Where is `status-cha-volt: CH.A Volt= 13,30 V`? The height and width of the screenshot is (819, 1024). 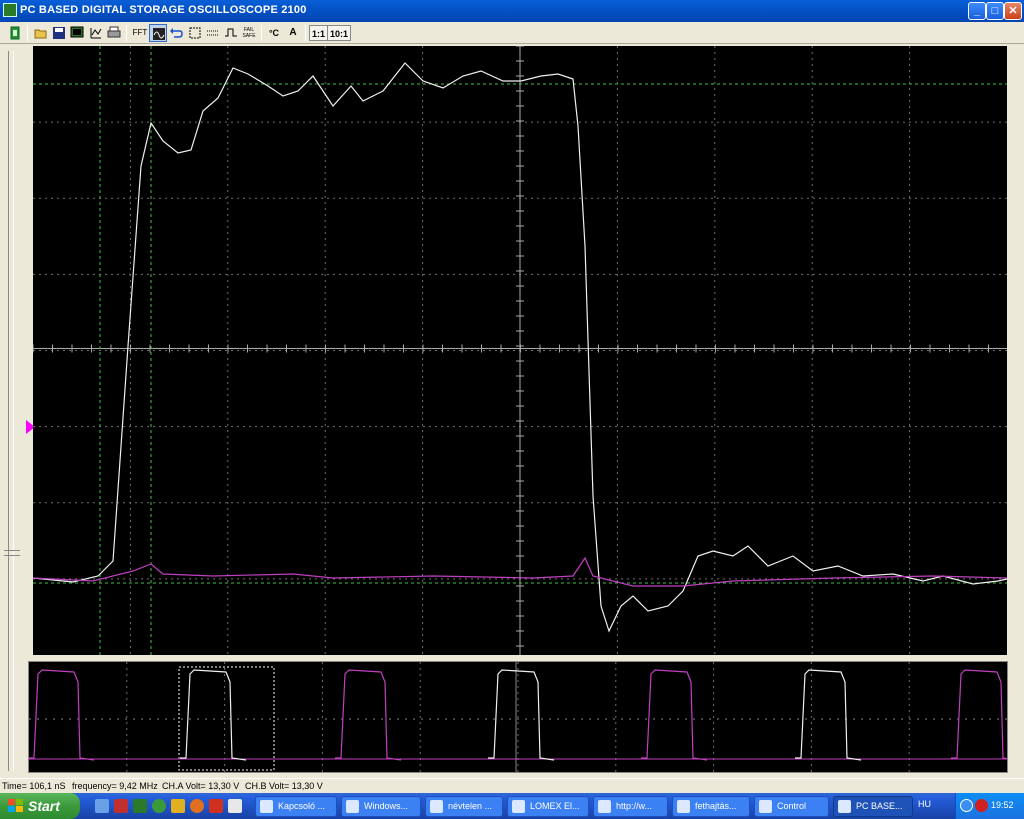
status-cha-volt: CH.A Volt= 13,30 V is located at coordinates (201, 786).